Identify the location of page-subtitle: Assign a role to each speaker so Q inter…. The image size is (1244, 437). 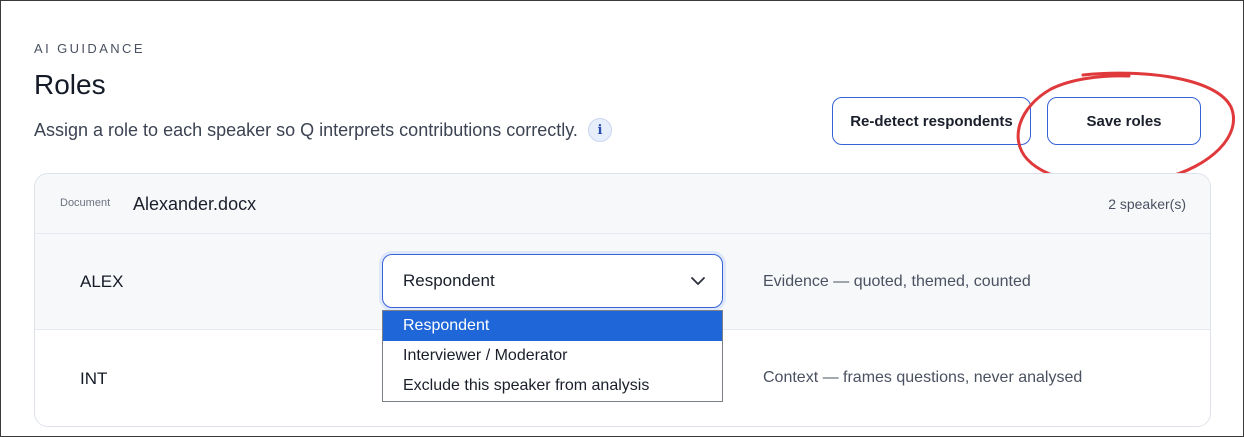
(323, 130).